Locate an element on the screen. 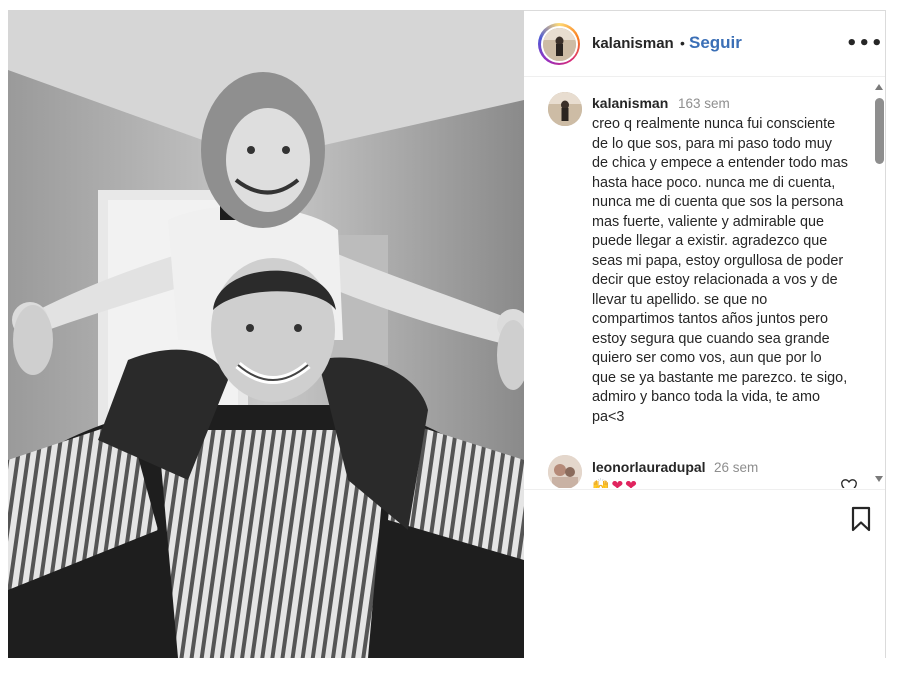 The height and width of the screenshot is (673, 900). comment-emoji-text: 🙌 ❤ ❤ is located at coordinates (614, 483).